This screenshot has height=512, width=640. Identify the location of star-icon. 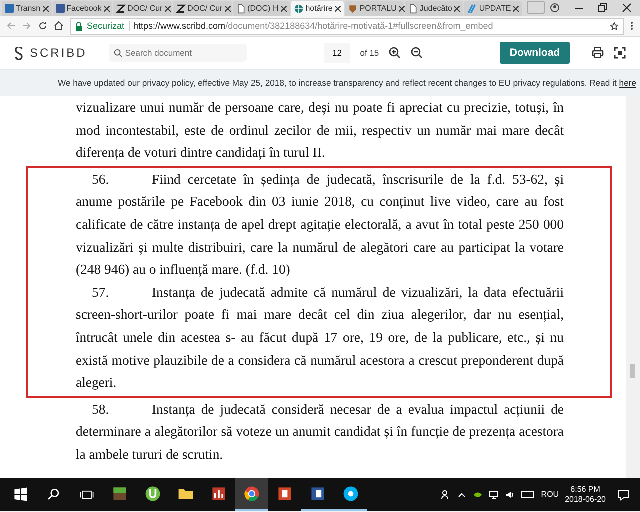
(614, 26).